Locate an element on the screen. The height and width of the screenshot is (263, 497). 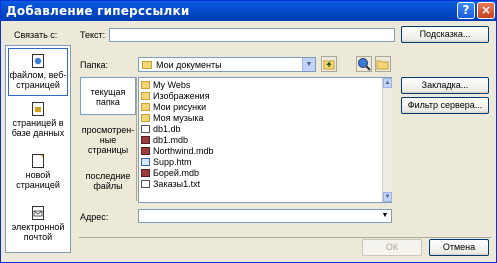
place-recent-files: последние файлы is located at coordinates (108, 184).